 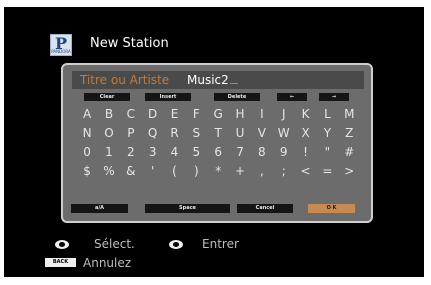 I want to click on key: O, so click(x=109, y=133).